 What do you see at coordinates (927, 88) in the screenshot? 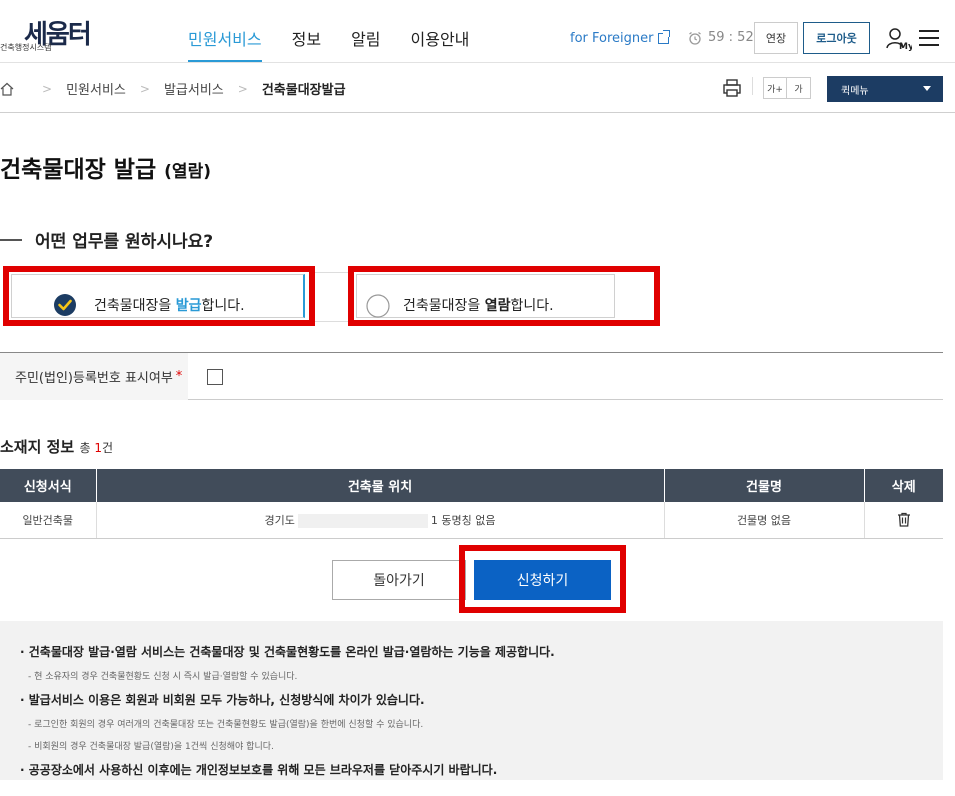
I see `caret-down-icon` at bounding box center [927, 88].